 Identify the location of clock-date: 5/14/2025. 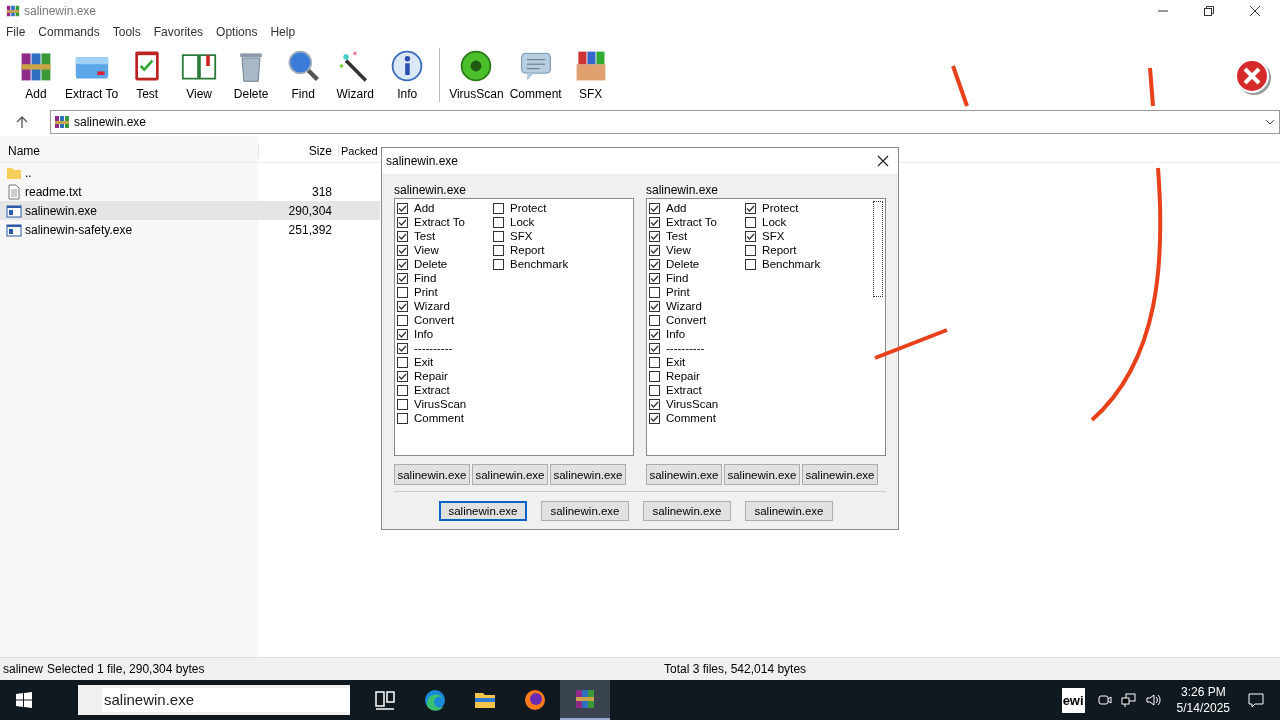
(1203, 708).